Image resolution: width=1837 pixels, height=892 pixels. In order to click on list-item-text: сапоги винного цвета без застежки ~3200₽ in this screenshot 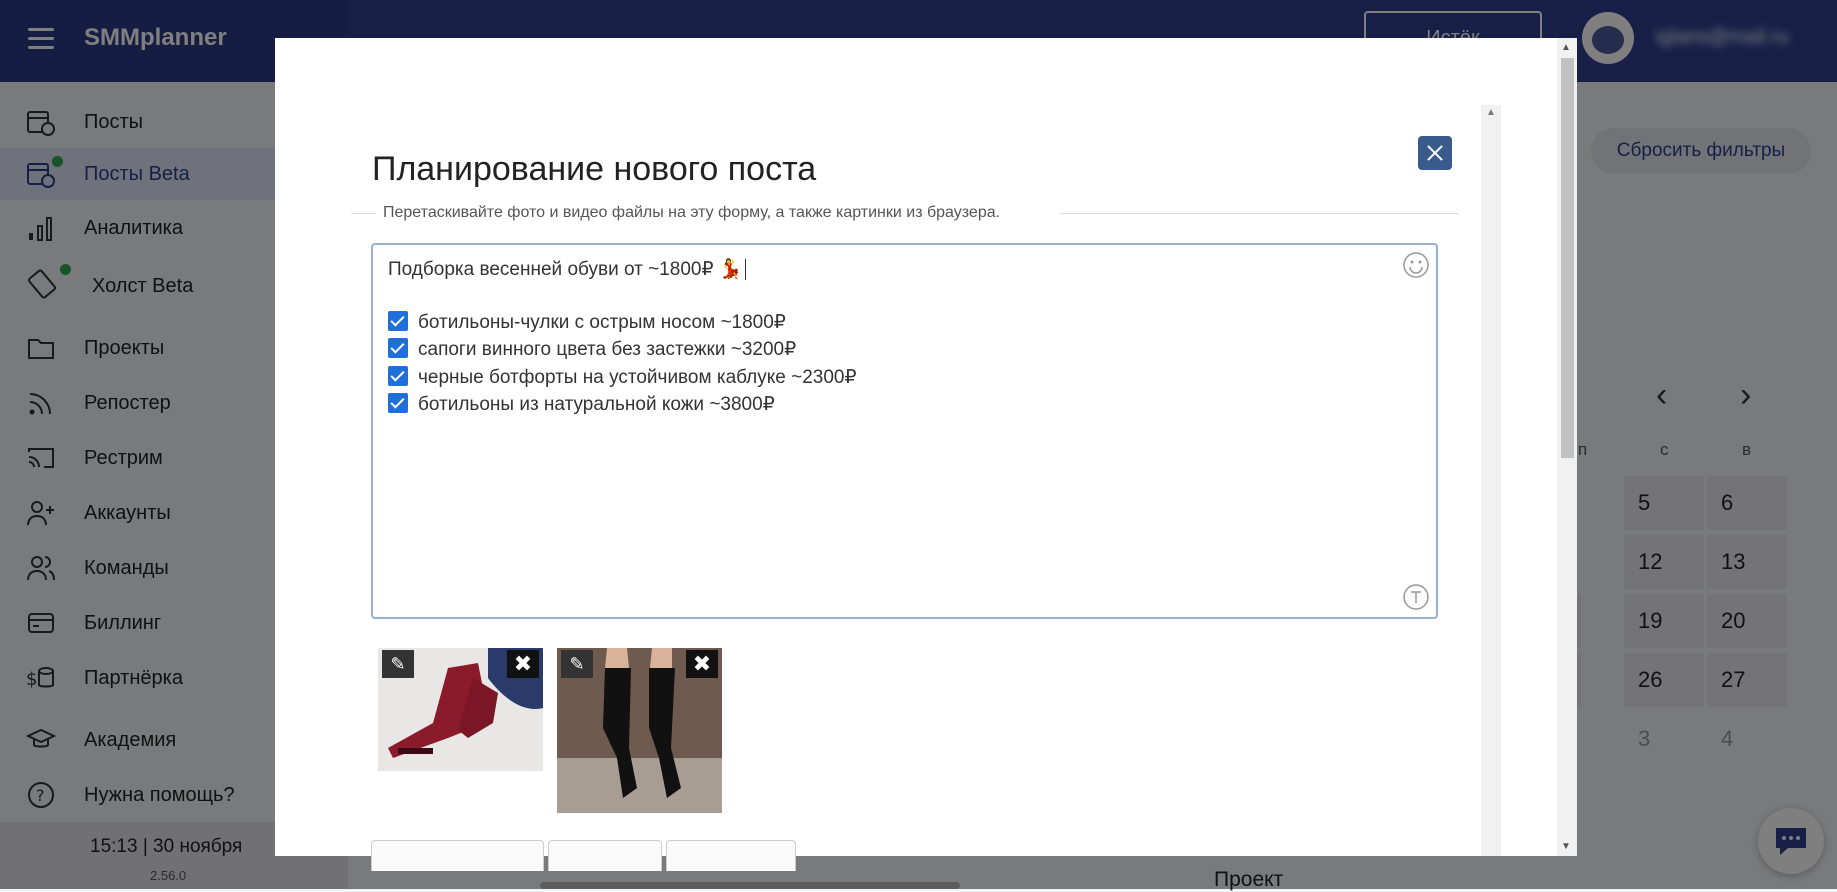, I will do `click(607, 349)`.